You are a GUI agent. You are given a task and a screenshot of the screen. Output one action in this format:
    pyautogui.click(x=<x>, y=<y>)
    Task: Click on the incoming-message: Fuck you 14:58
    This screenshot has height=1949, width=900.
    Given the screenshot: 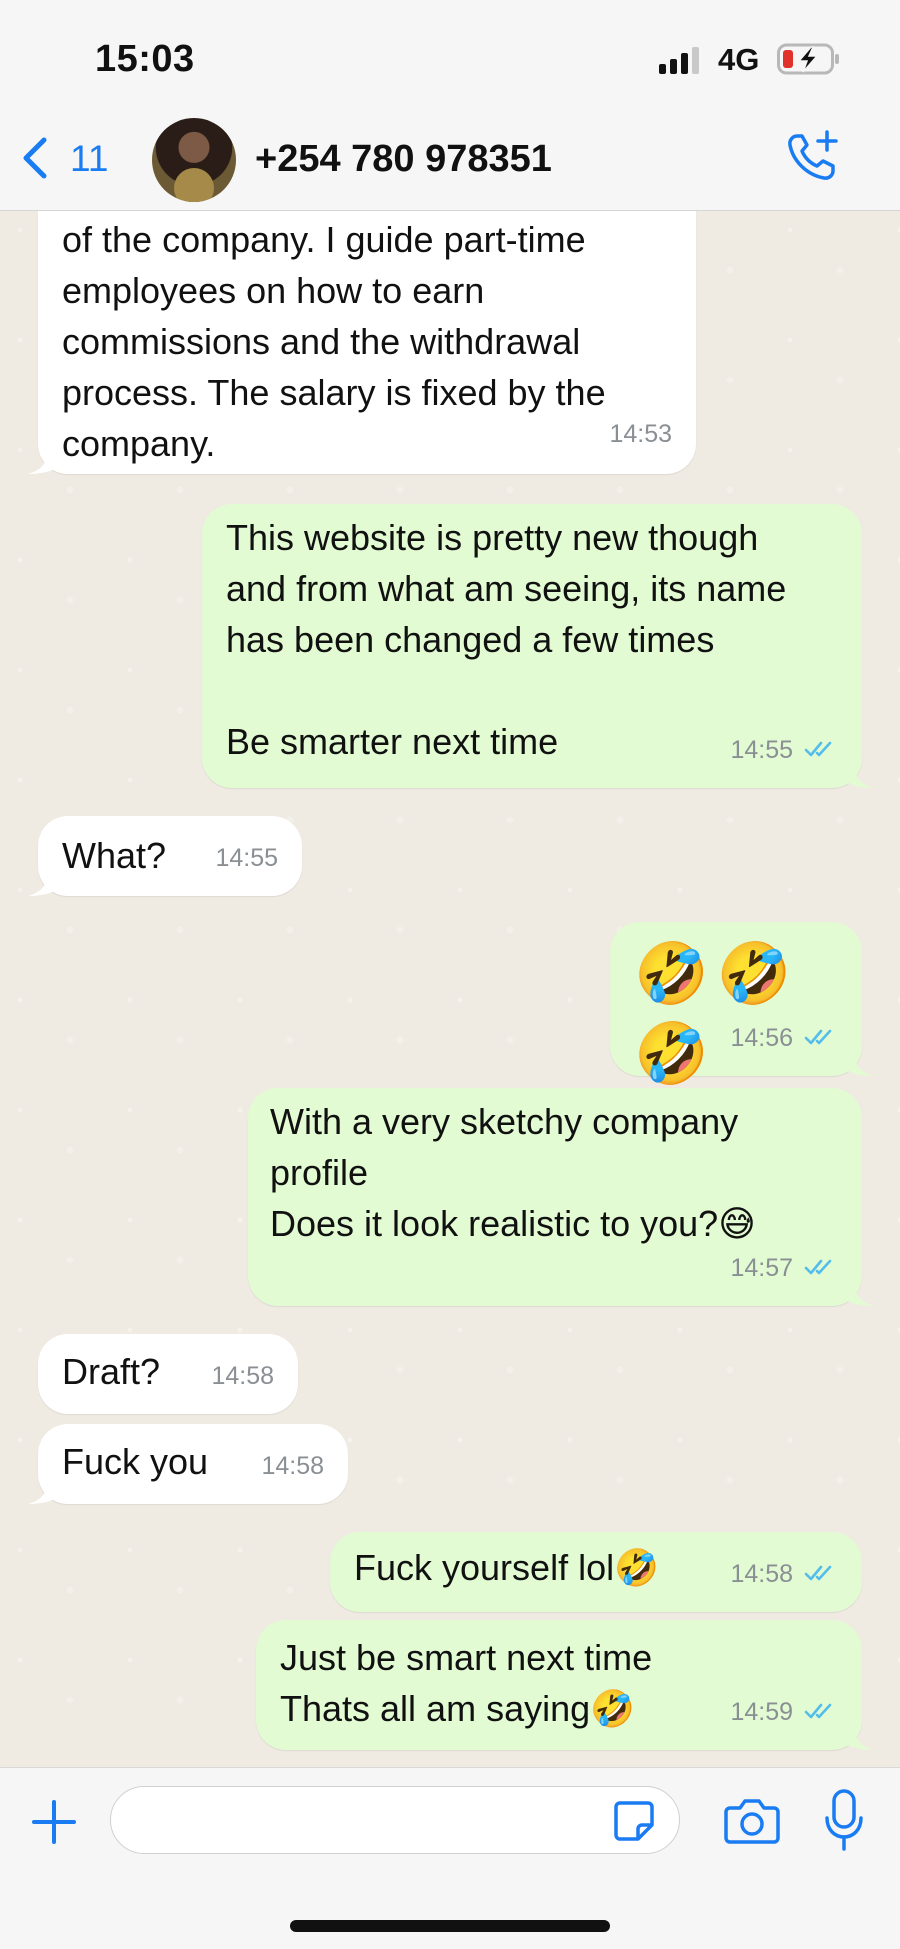 What is the action you would take?
    pyautogui.click(x=188, y=1464)
    